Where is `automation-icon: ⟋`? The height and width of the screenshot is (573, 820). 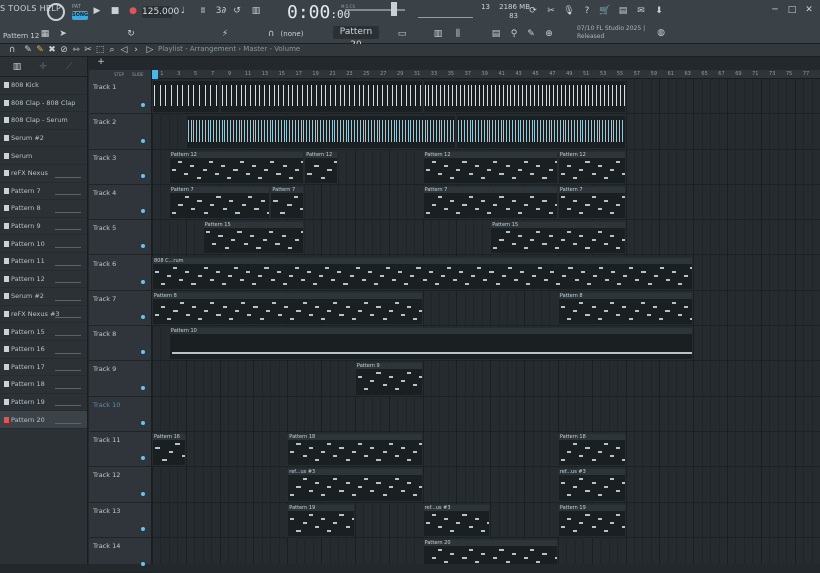 automation-icon: ⟋ is located at coordinates (69, 67).